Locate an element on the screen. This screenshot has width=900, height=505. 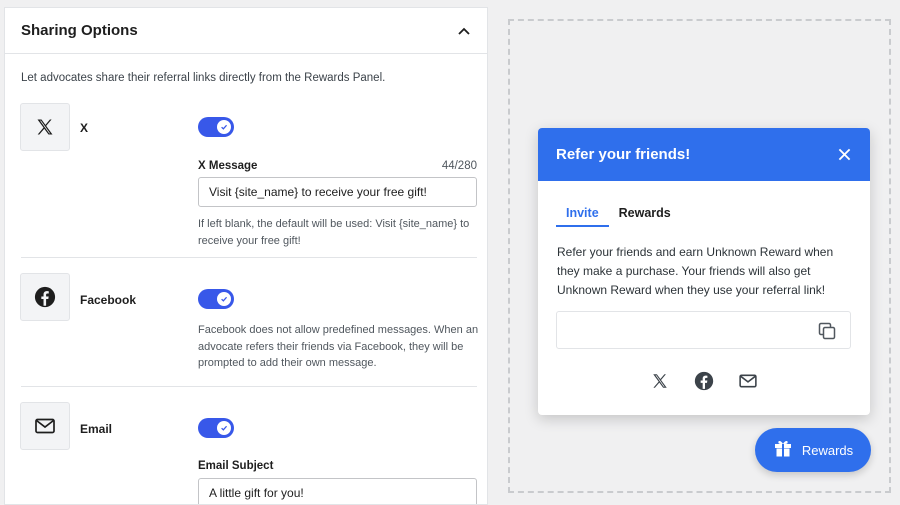
email-toggle is located at coordinates (216, 428).